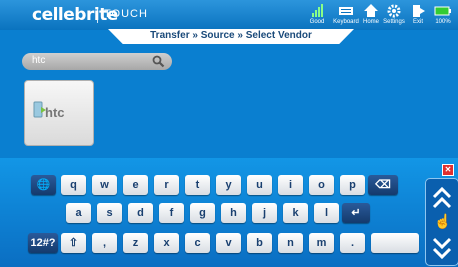 Image resolution: width=458 pixels, height=267 pixels. I want to click on exit-button: Exit, so click(418, 16).